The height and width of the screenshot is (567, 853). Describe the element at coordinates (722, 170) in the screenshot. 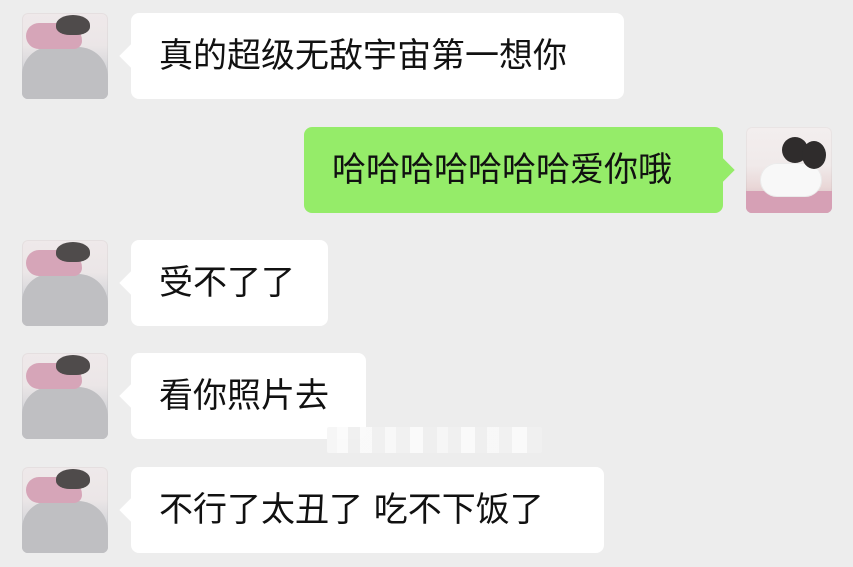

I see `bubble-tail-right` at that location.